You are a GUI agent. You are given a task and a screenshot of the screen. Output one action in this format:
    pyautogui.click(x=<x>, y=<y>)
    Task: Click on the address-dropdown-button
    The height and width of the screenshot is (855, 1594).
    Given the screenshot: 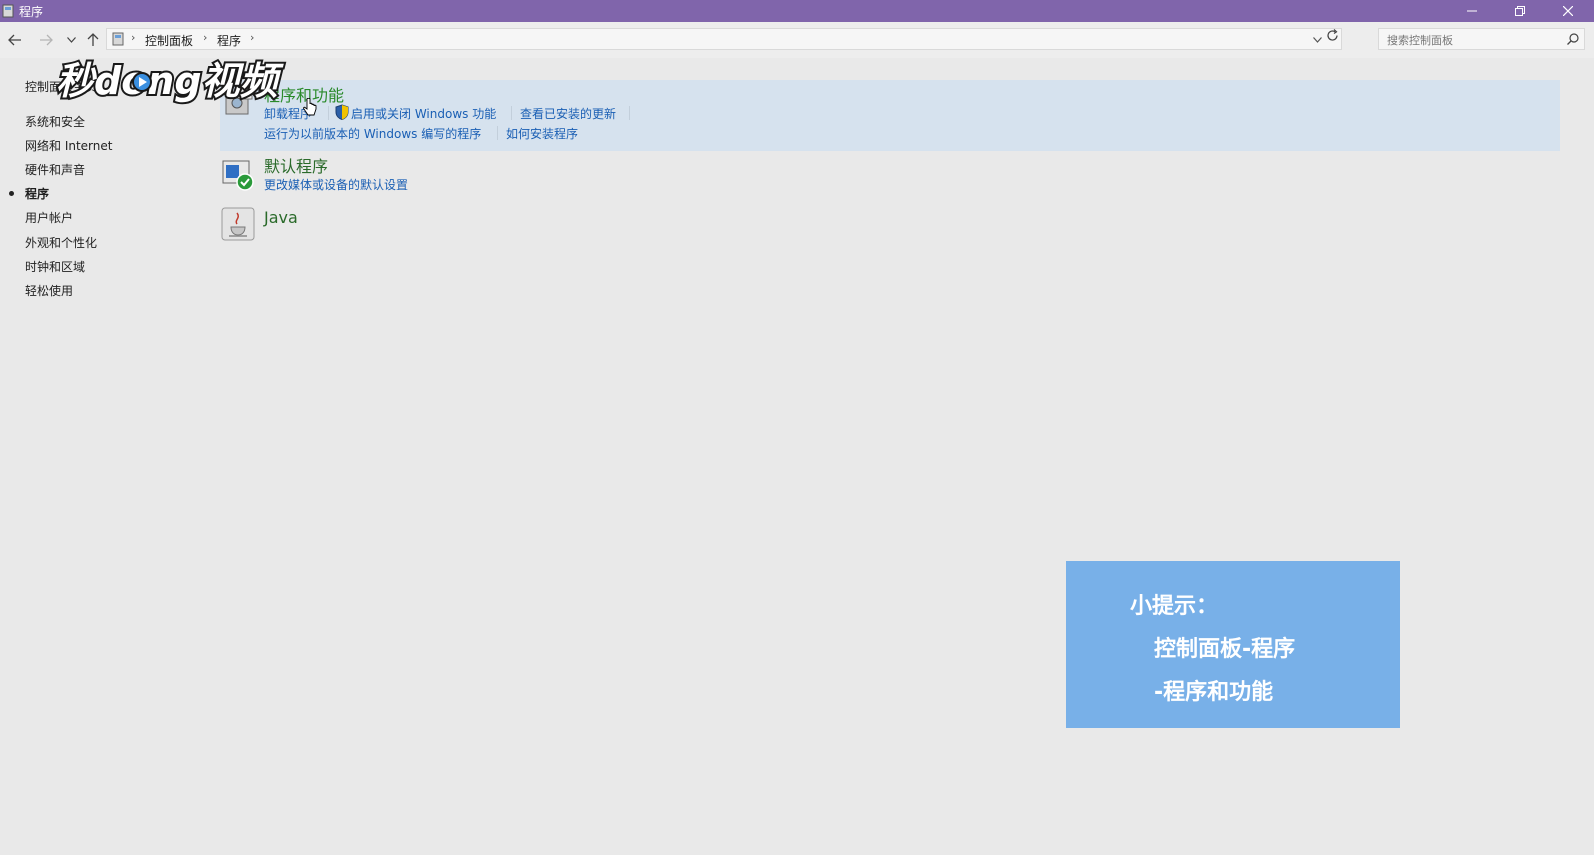 What is the action you would take?
    pyautogui.click(x=1317, y=39)
    